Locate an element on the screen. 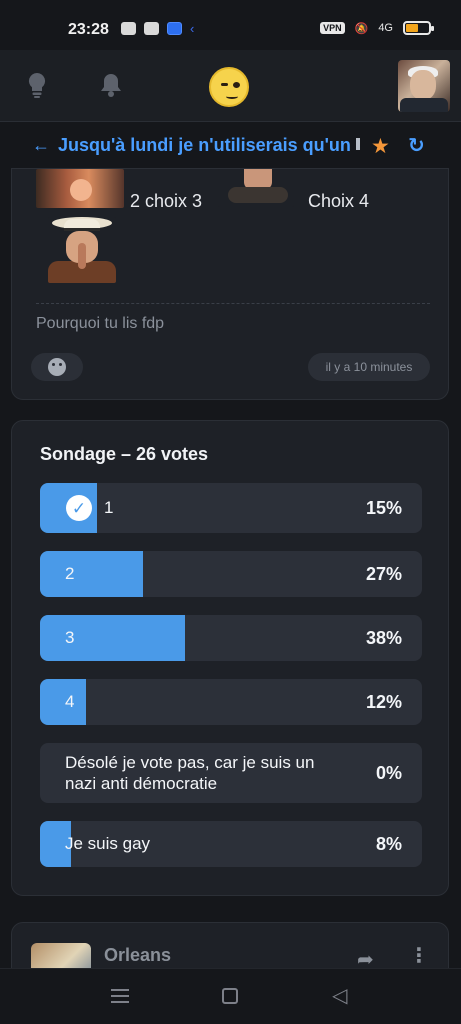  status-right-icons: VPN 🔕 4G is located at coordinates (377, 28).